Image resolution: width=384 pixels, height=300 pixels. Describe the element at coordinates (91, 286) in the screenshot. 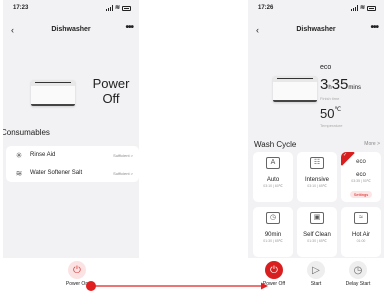

I see `arrow-start-dot` at that location.